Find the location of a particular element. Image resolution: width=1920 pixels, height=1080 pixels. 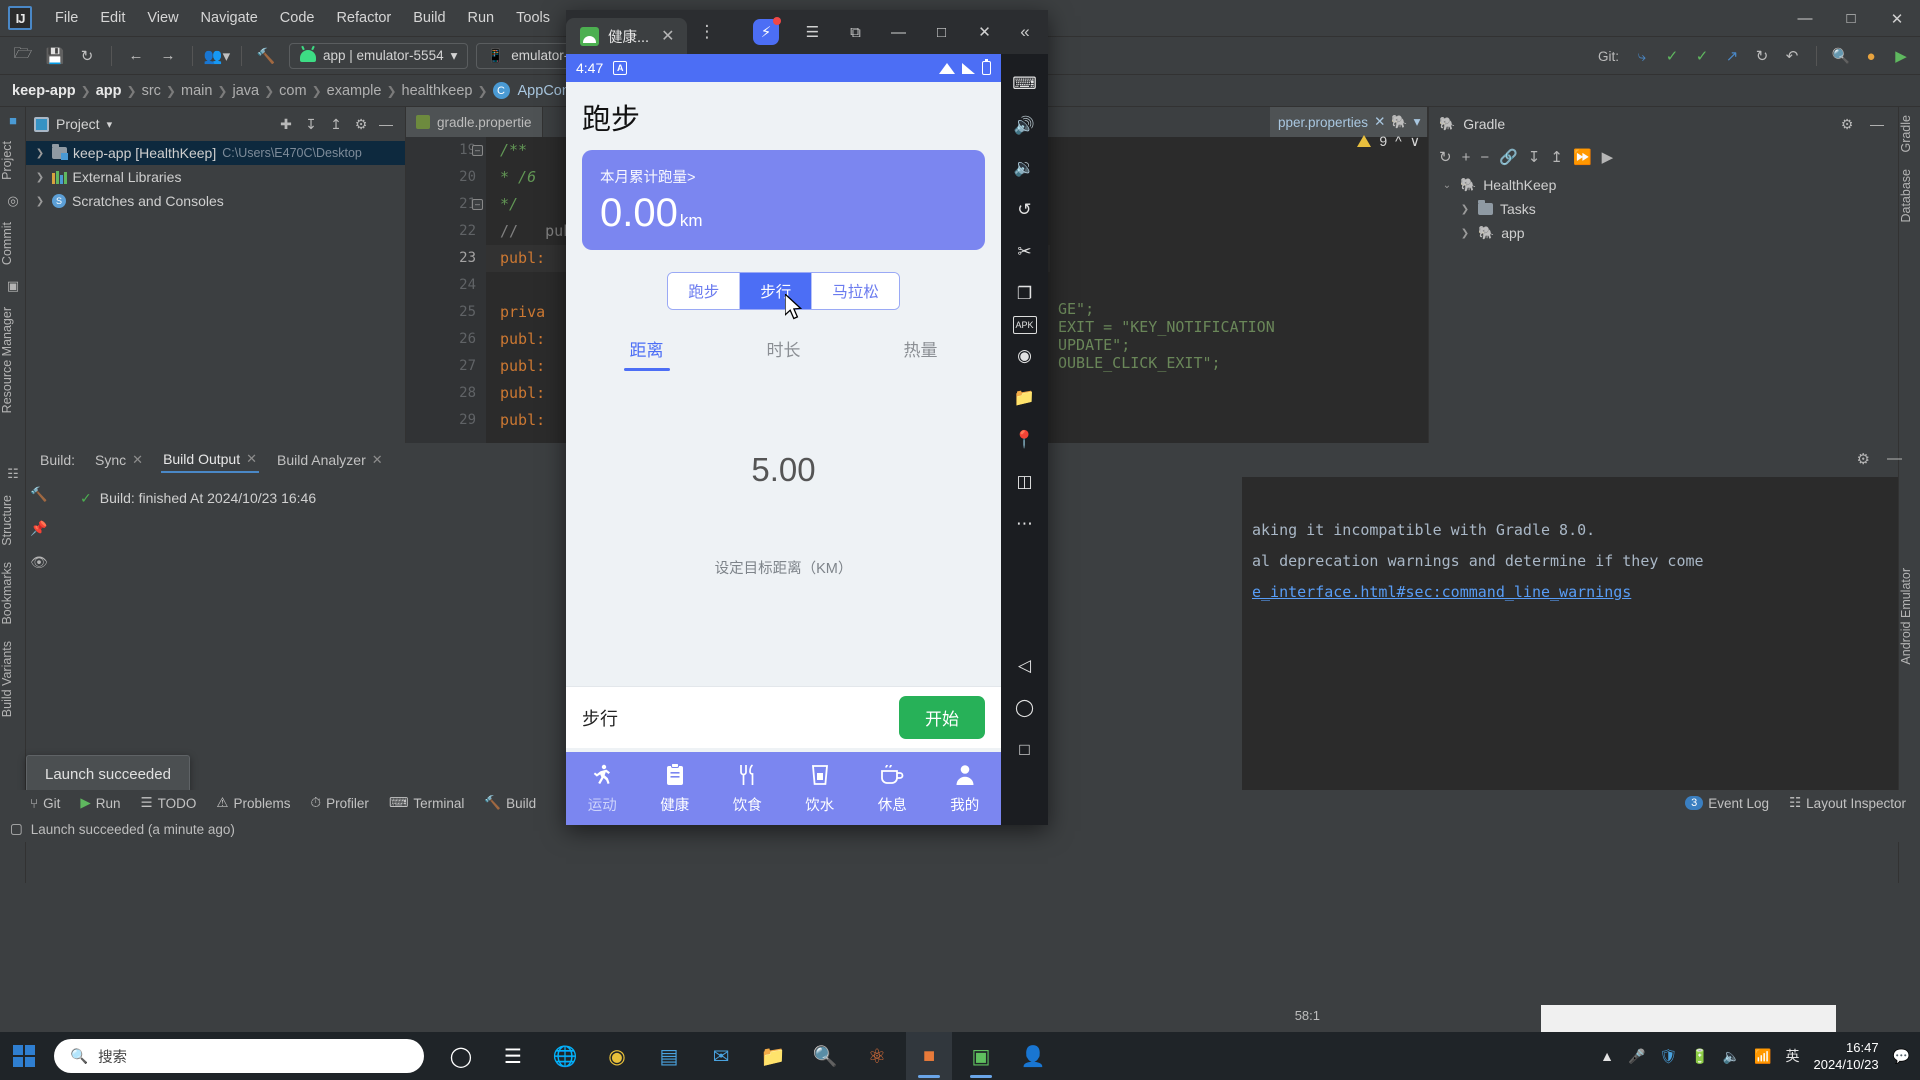

git-update-icon: ⤷ is located at coordinates (1642, 56).